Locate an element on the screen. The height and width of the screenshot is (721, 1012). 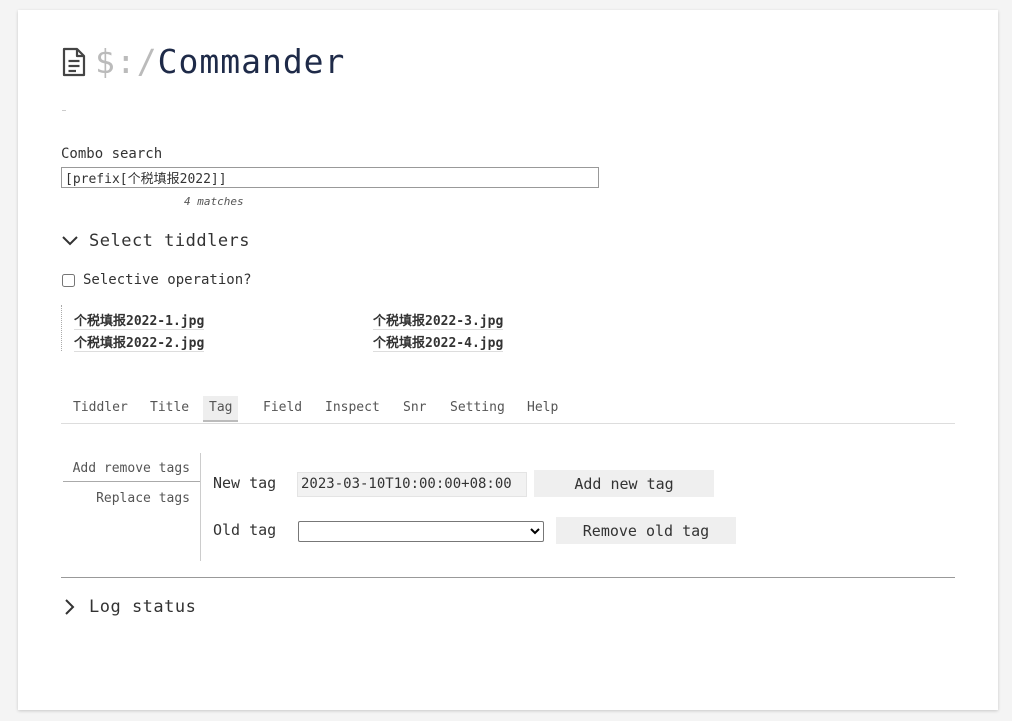
chevron-down-icon is located at coordinates (70, 241).